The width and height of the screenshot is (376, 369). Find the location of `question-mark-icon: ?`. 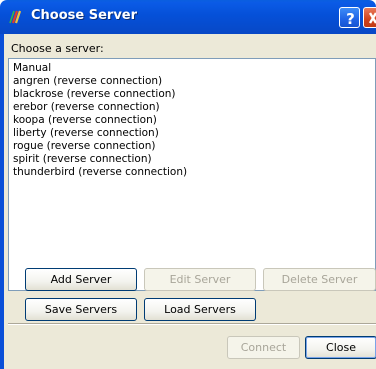

question-mark-icon: ? is located at coordinates (350, 19).